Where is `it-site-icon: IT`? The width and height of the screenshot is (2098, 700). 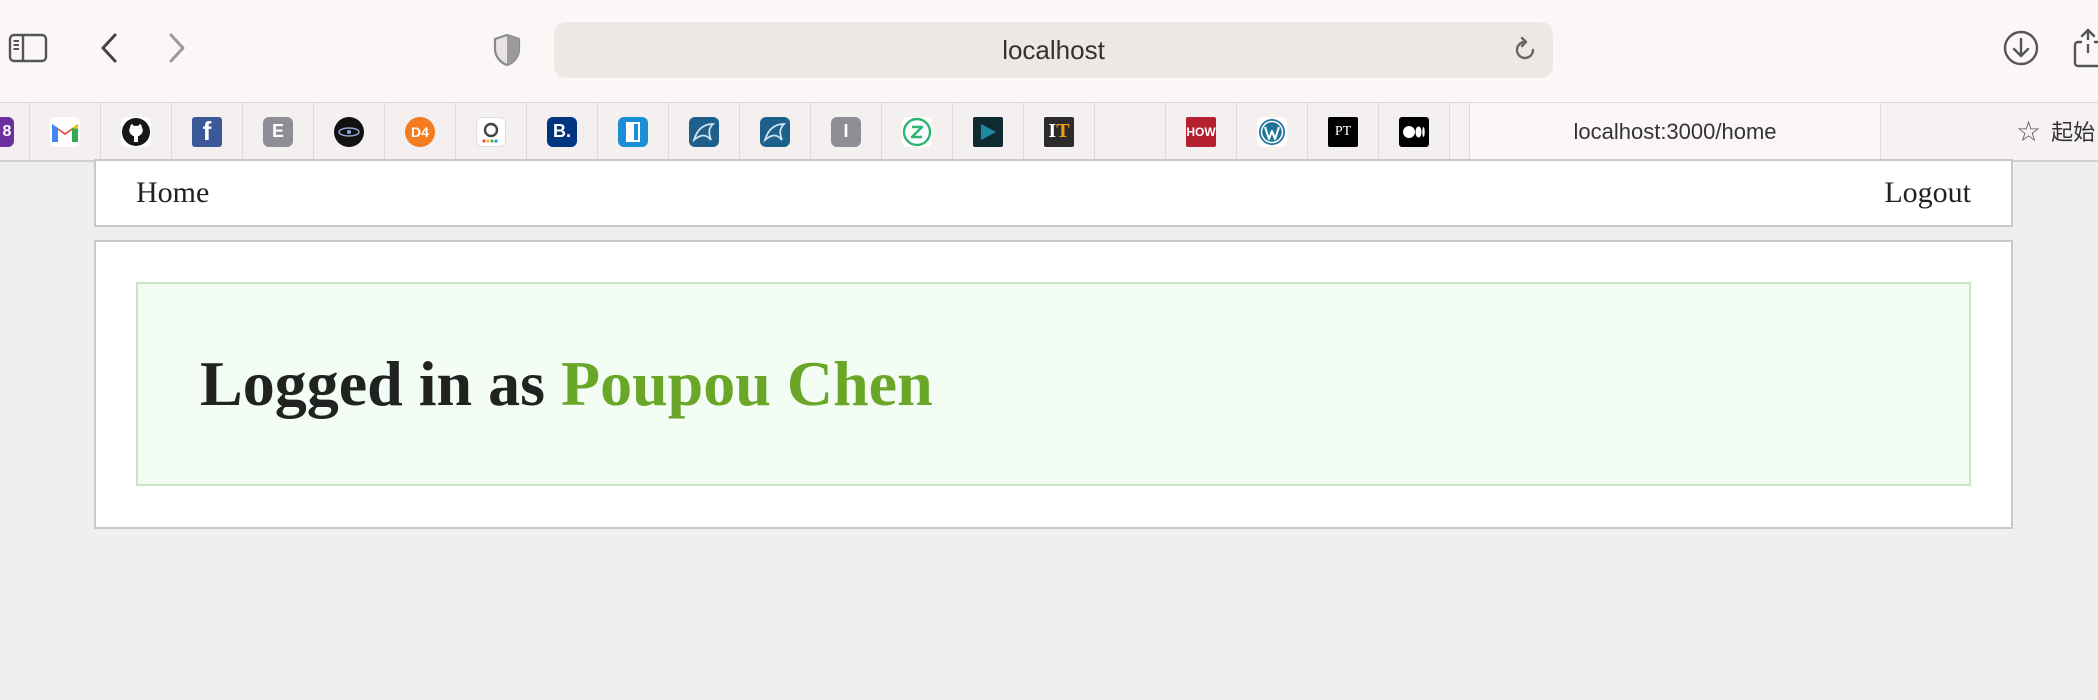
it-site-icon: IT is located at coordinates (1059, 131).